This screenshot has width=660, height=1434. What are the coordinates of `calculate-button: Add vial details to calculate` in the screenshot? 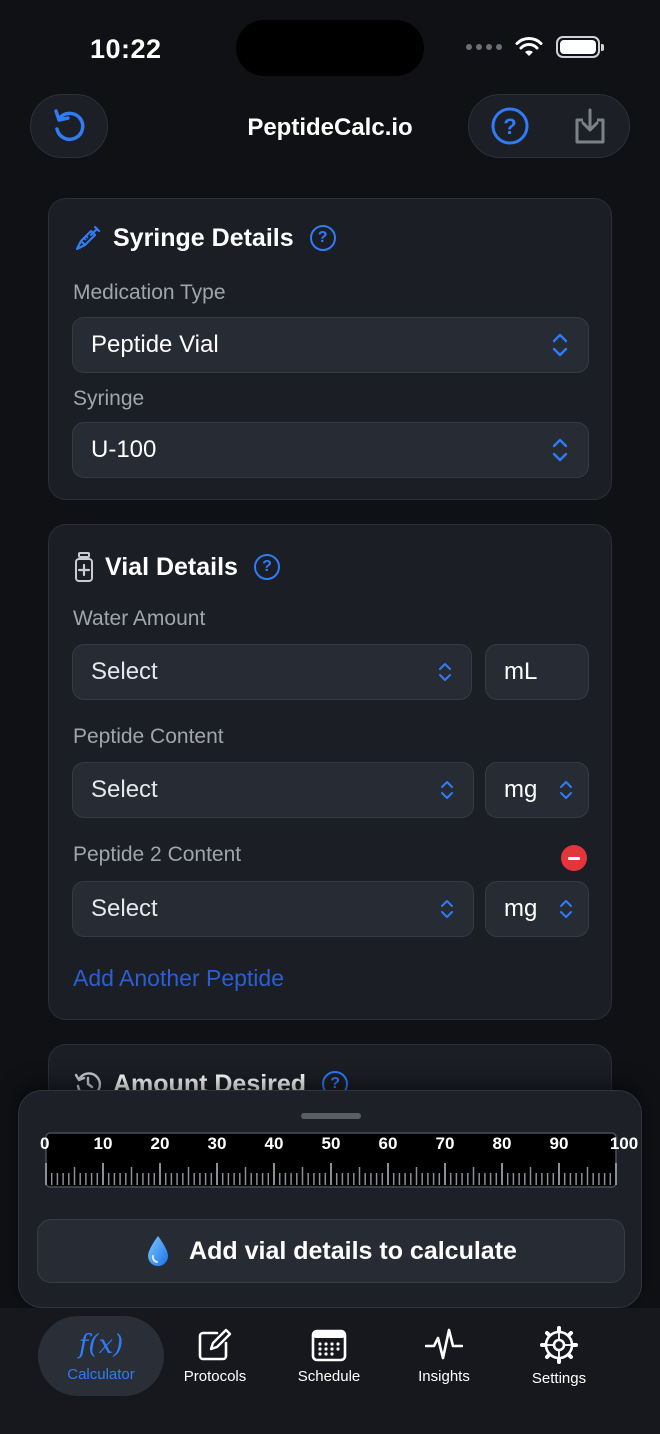 It's located at (331, 1251).